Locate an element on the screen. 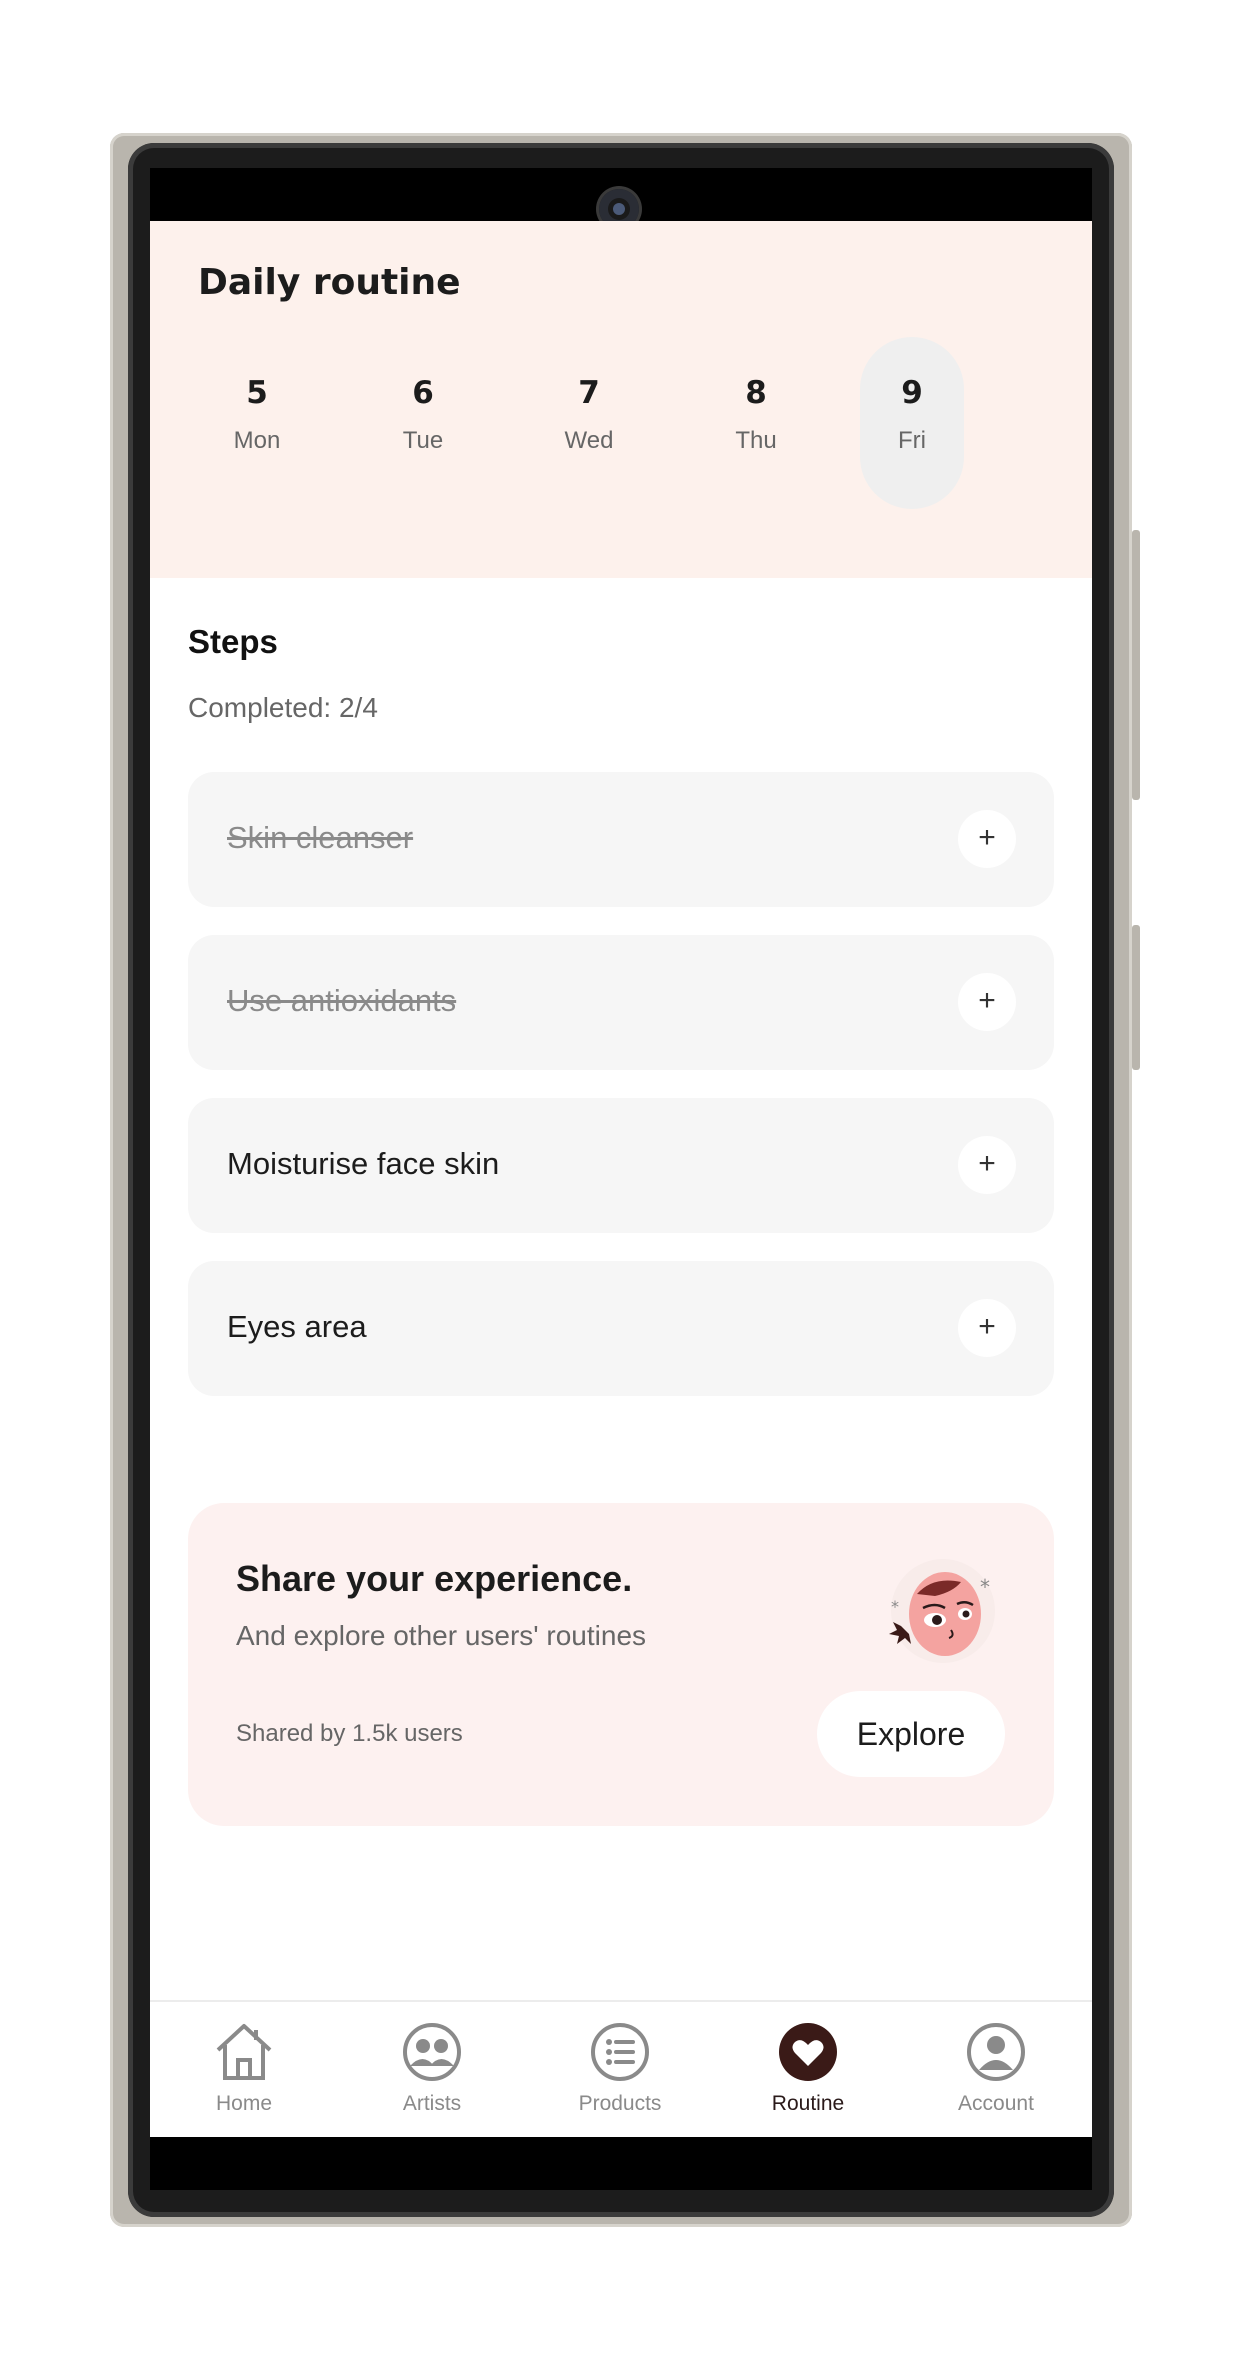  day-item-thu: 8 Thu is located at coordinates (756, 423).